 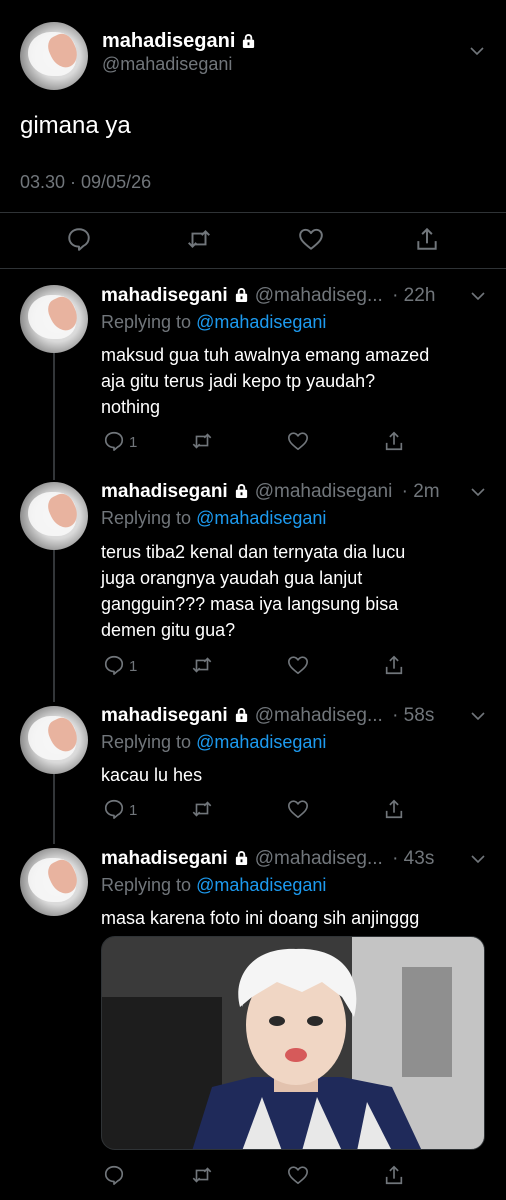 I want to click on reply-text: kacau lu hes, so click(x=296, y=775).